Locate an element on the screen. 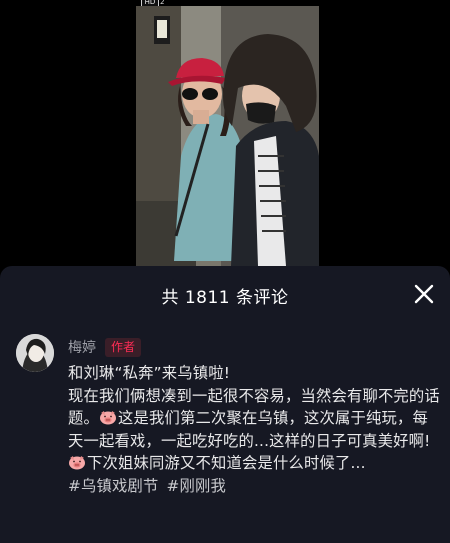 The height and width of the screenshot is (543, 450). close-button is located at coordinates (424, 294).